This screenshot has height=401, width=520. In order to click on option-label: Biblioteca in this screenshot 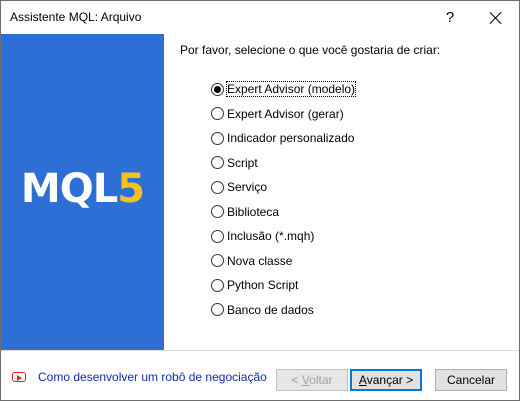, I will do `click(253, 211)`.